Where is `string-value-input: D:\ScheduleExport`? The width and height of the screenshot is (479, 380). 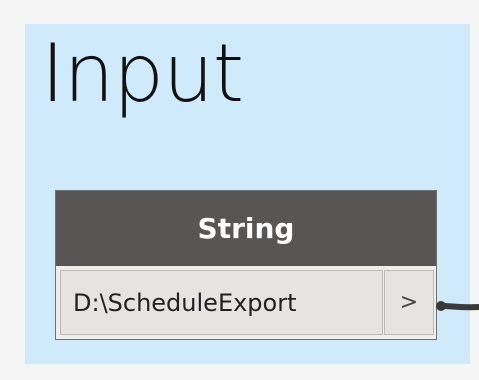 string-value-input: D:\ScheduleExport is located at coordinates (221, 302).